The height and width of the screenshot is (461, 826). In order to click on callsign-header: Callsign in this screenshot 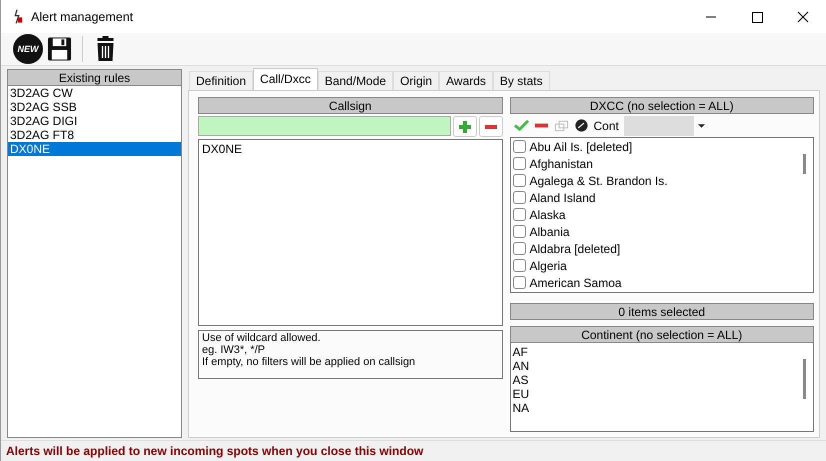, I will do `click(350, 105)`.